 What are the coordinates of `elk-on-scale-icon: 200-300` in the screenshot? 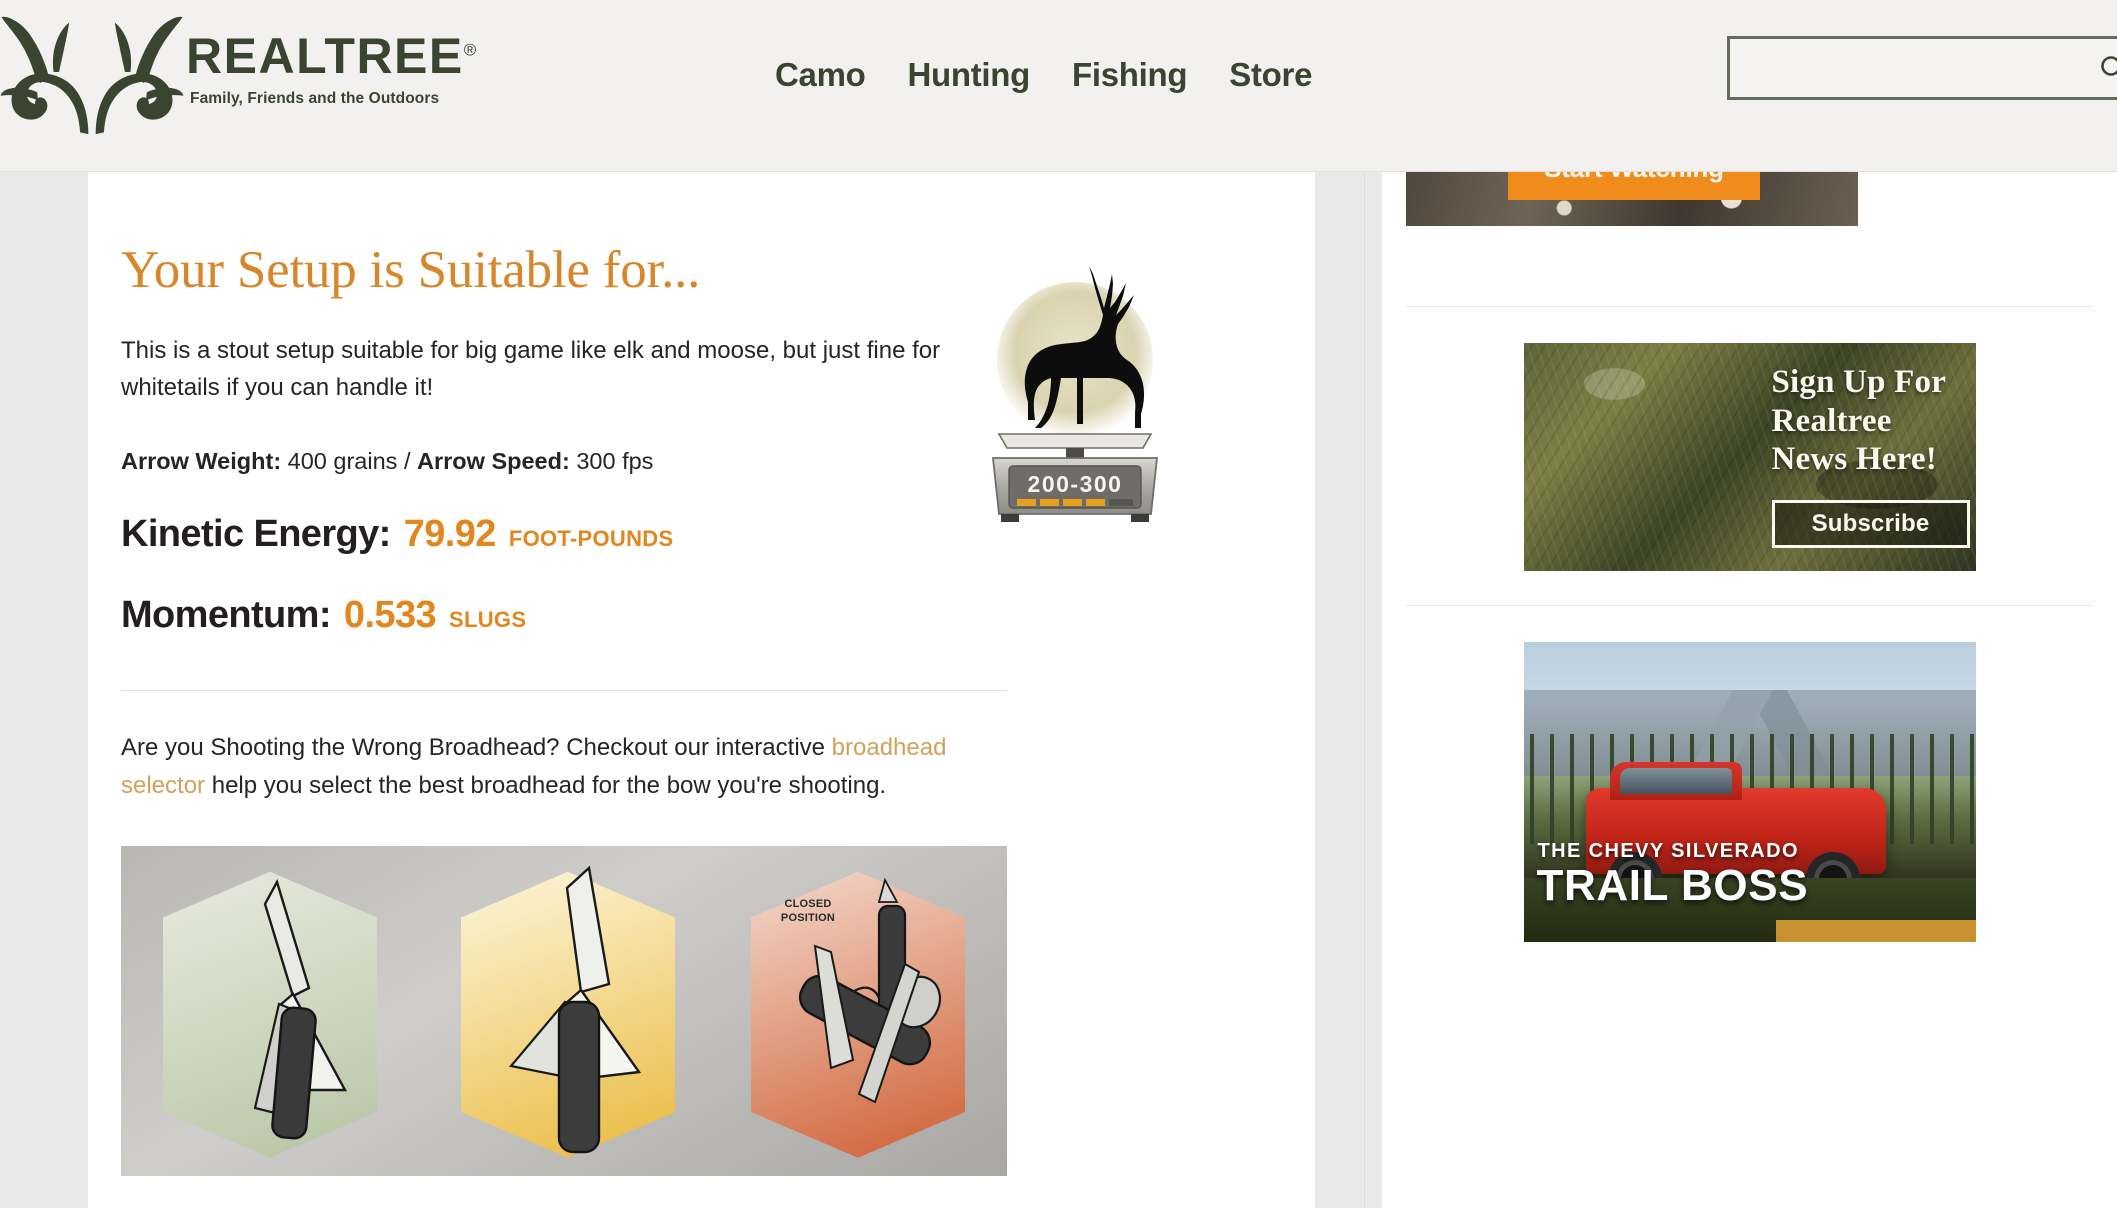 It's located at (1075, 394).